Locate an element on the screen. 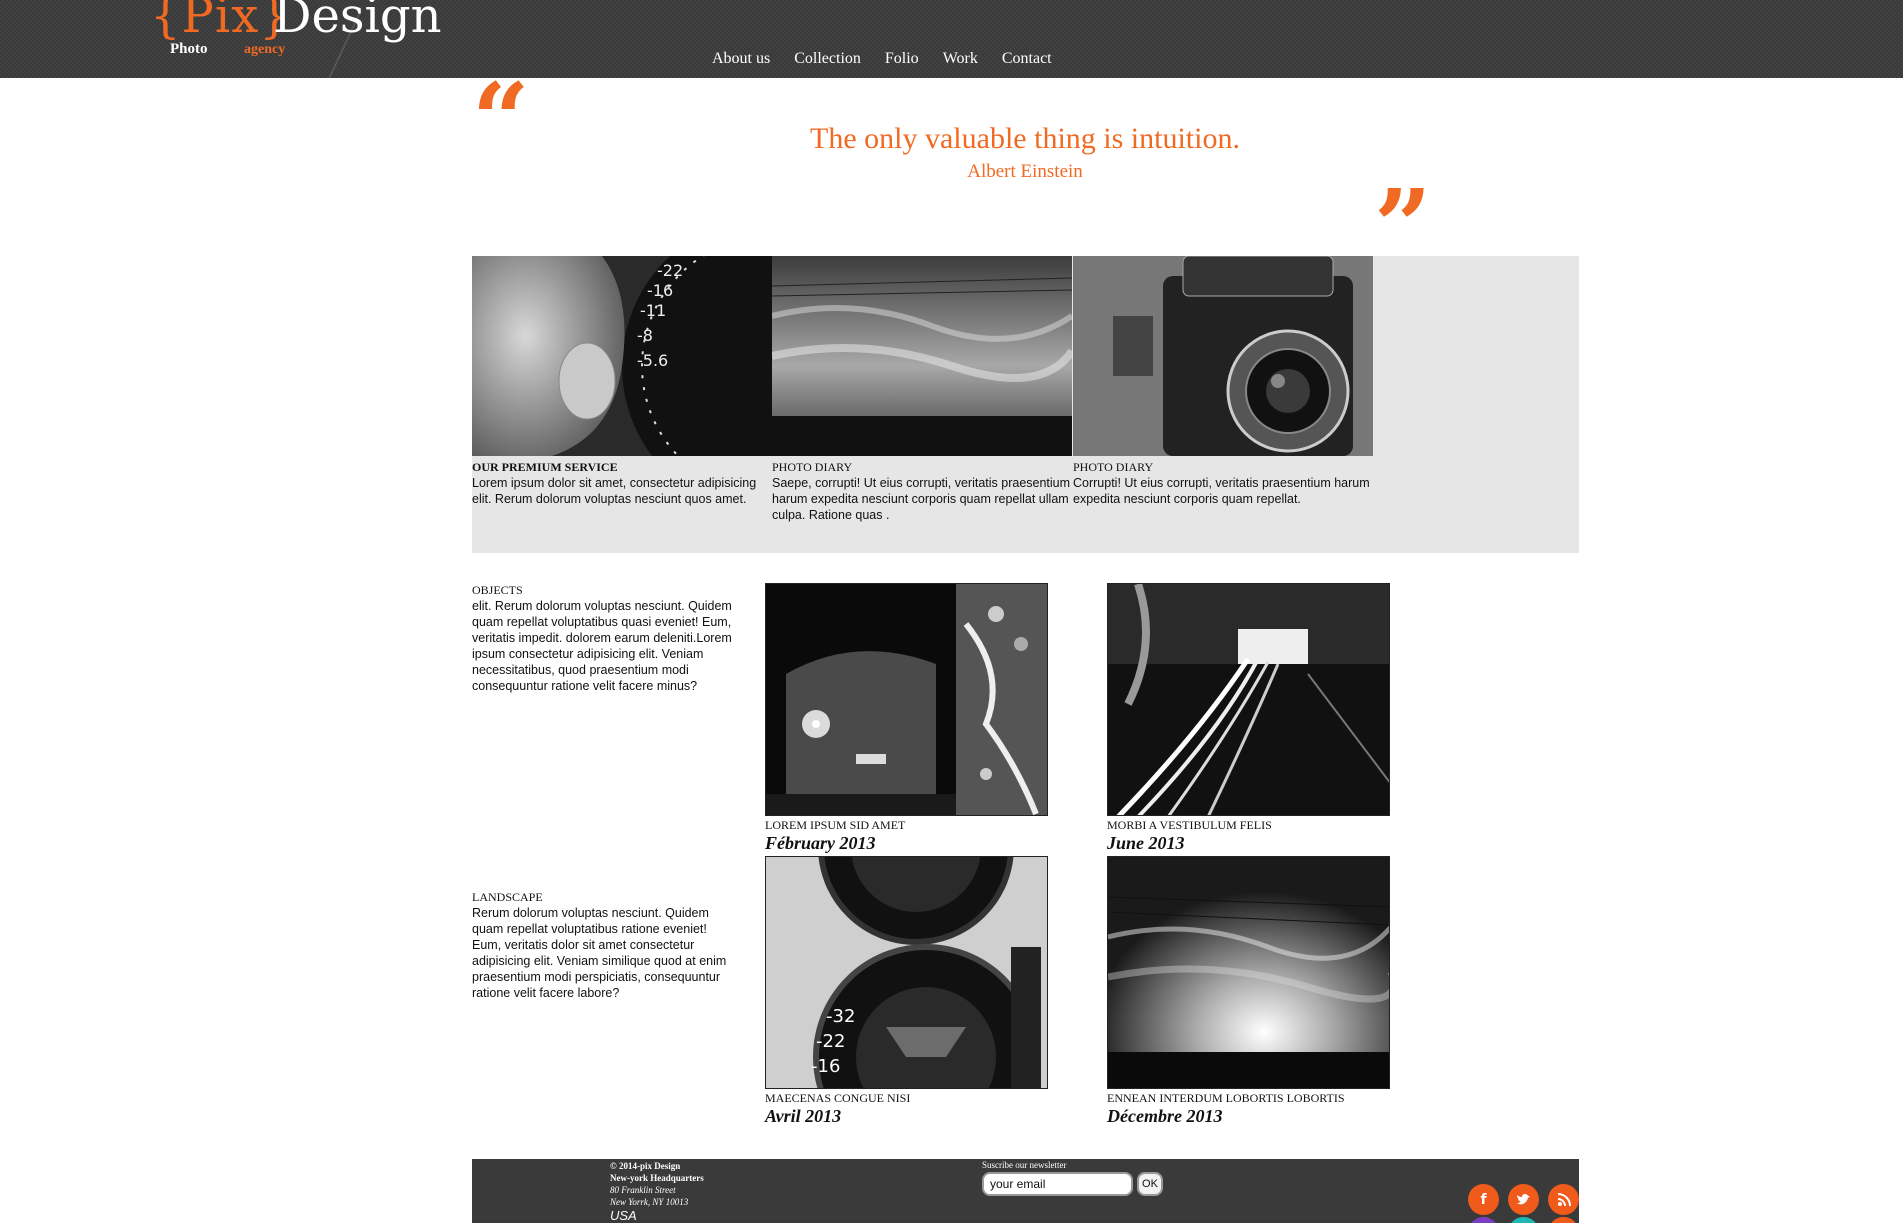 The image size is (1903, 1223). camera-lens-image: -22 -16 -11 -8 -5.6 is located at coordinates (622, 356).